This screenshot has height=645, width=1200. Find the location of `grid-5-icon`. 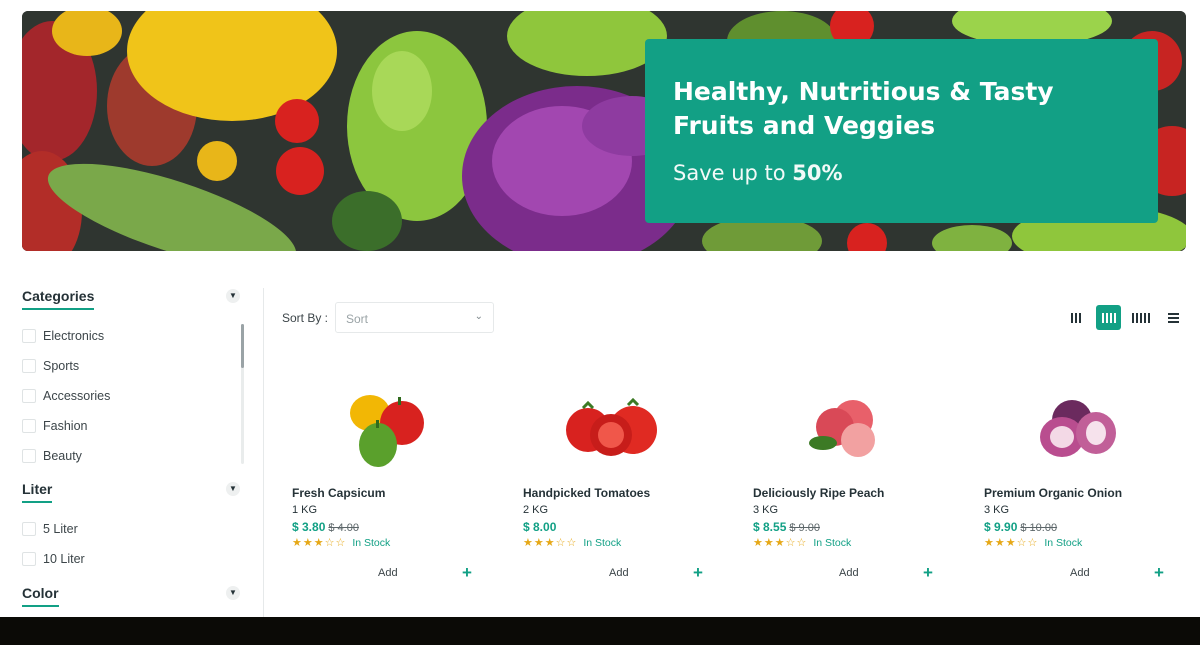

grid-5-icon is located at coordinates (1140, 317).